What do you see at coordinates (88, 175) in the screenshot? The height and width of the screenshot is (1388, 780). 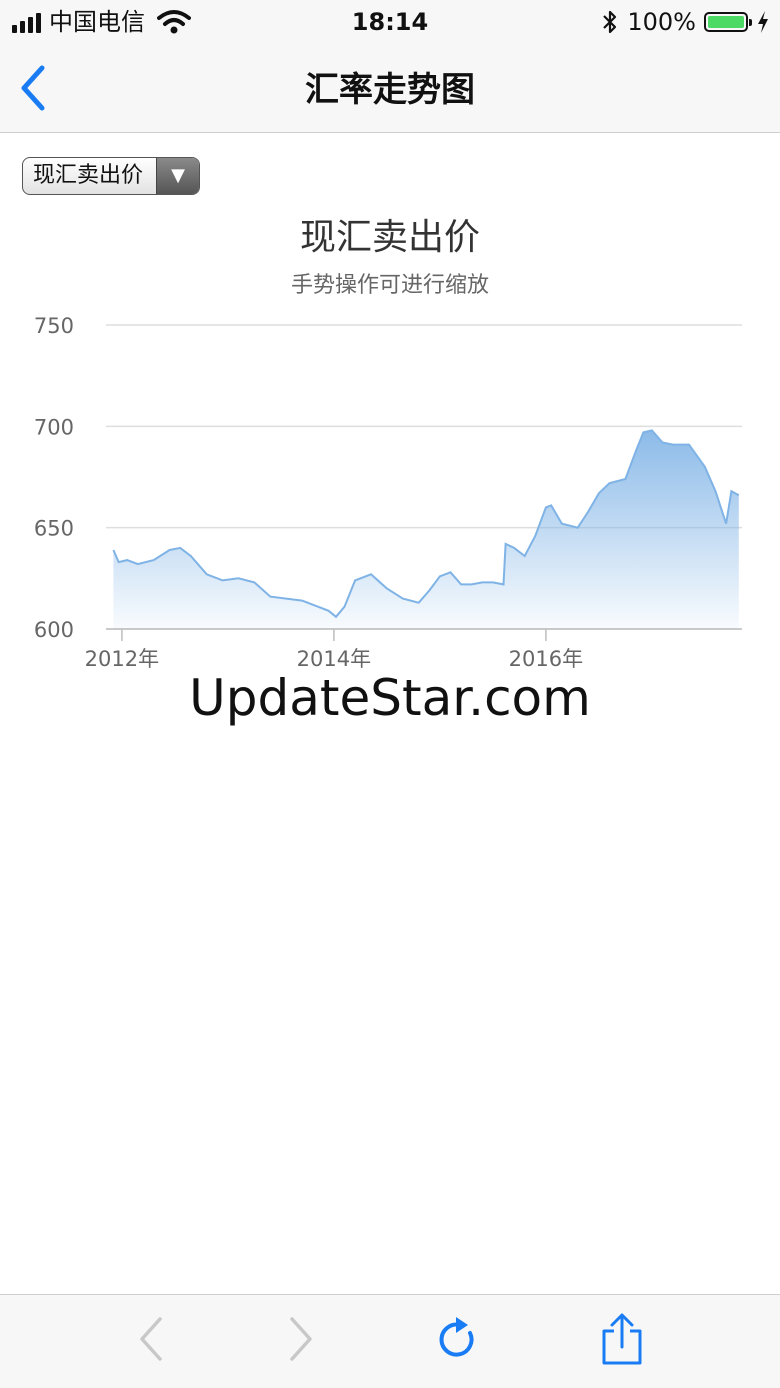 I see `dropdown-selected-value: 现汇卖出价` at bounding box center [88, 175].